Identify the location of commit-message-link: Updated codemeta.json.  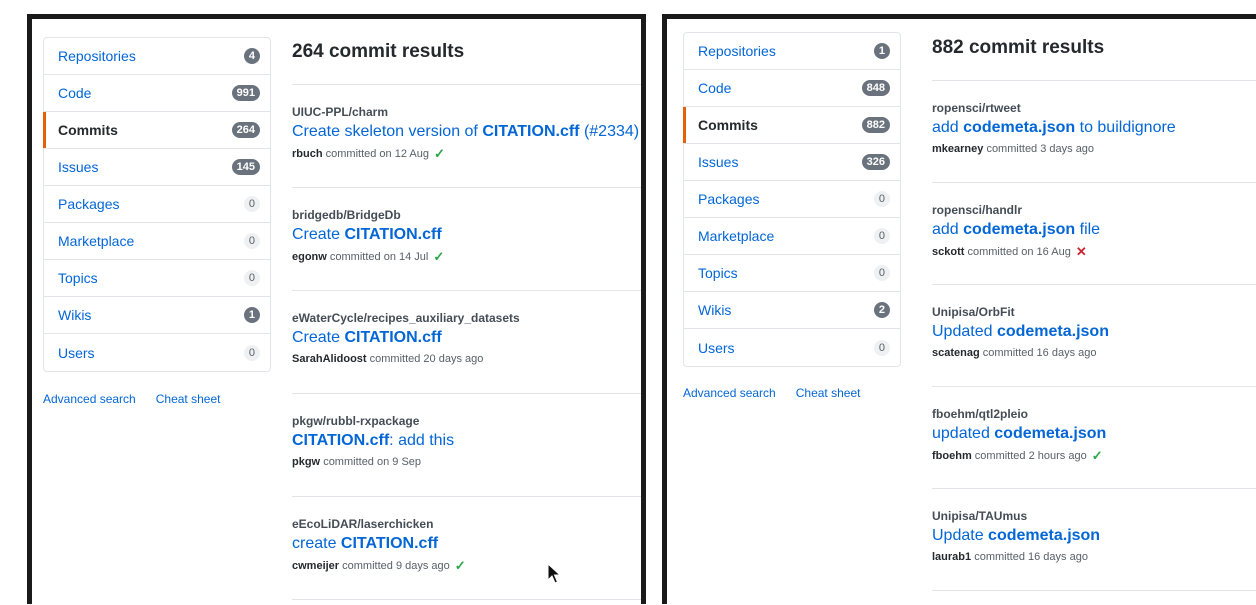
(1094, 332).